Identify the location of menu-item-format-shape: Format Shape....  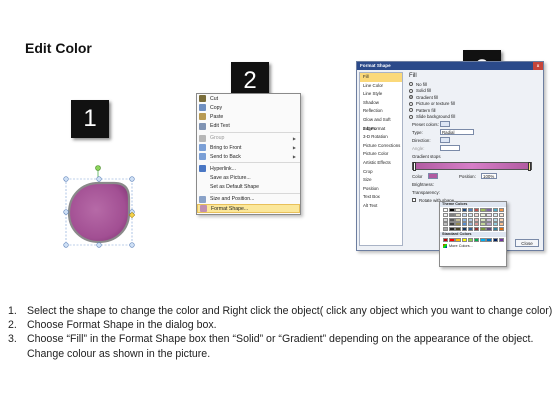
(248, 209).